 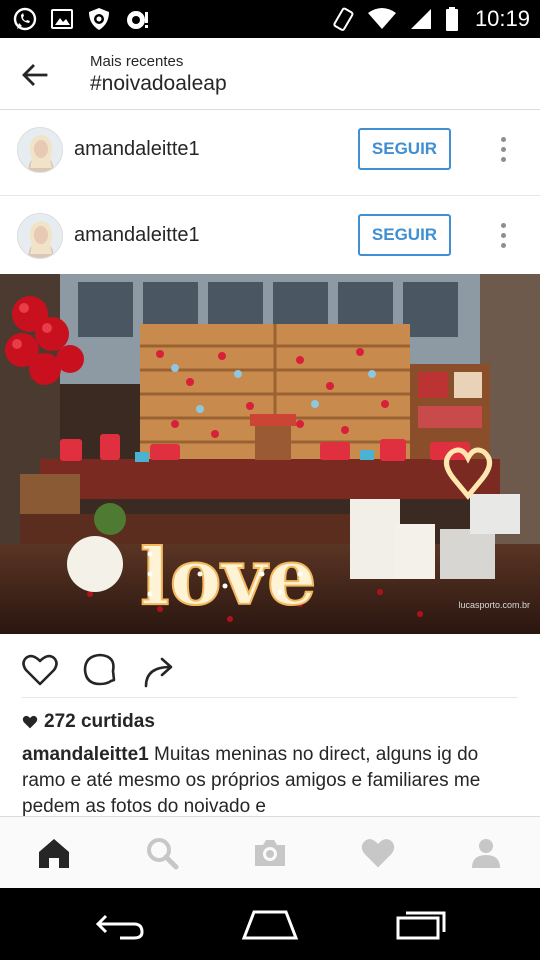 I want to click on likes-label: 272 curtidas, so click(x=99, y=721).